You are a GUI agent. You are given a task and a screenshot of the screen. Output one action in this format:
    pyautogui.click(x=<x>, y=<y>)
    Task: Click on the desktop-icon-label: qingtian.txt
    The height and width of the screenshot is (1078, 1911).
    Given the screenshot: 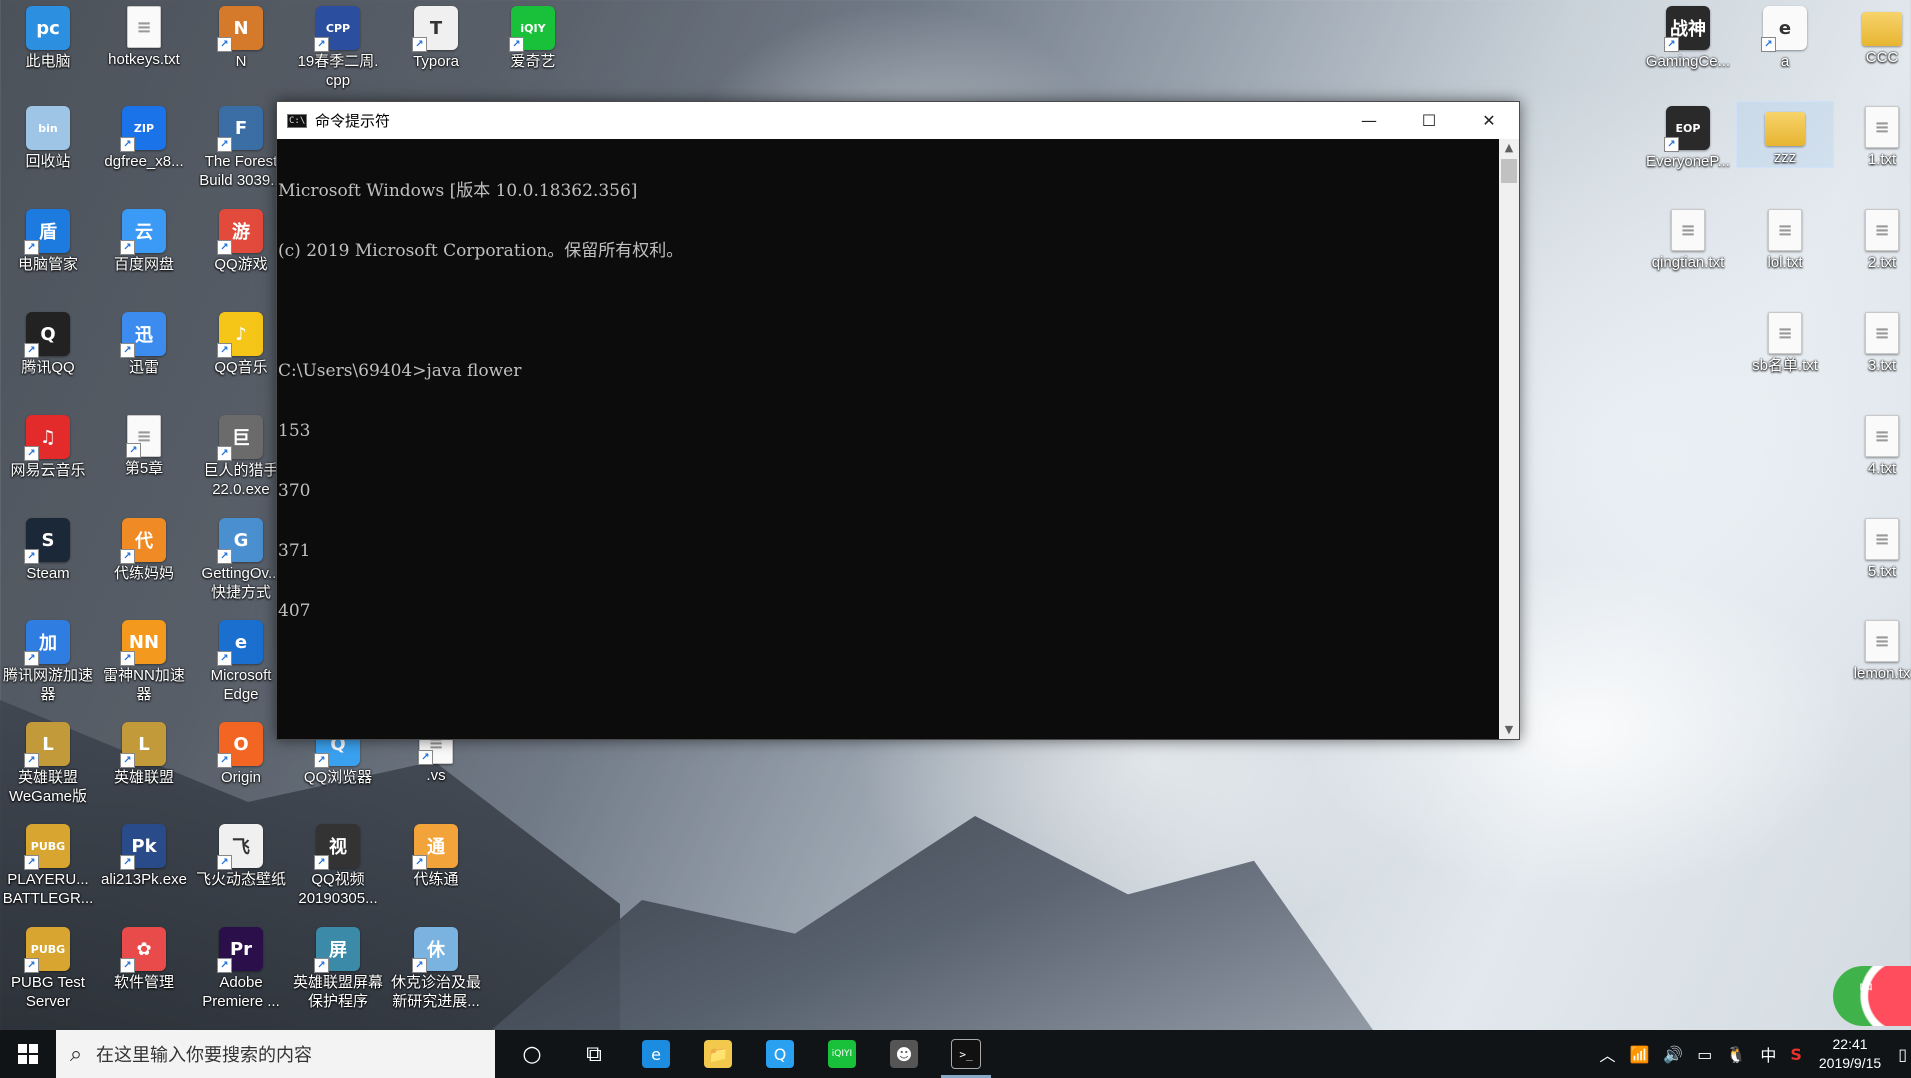 What is the action you would take?
    pyautogui.click(x=1688, y=262)
    